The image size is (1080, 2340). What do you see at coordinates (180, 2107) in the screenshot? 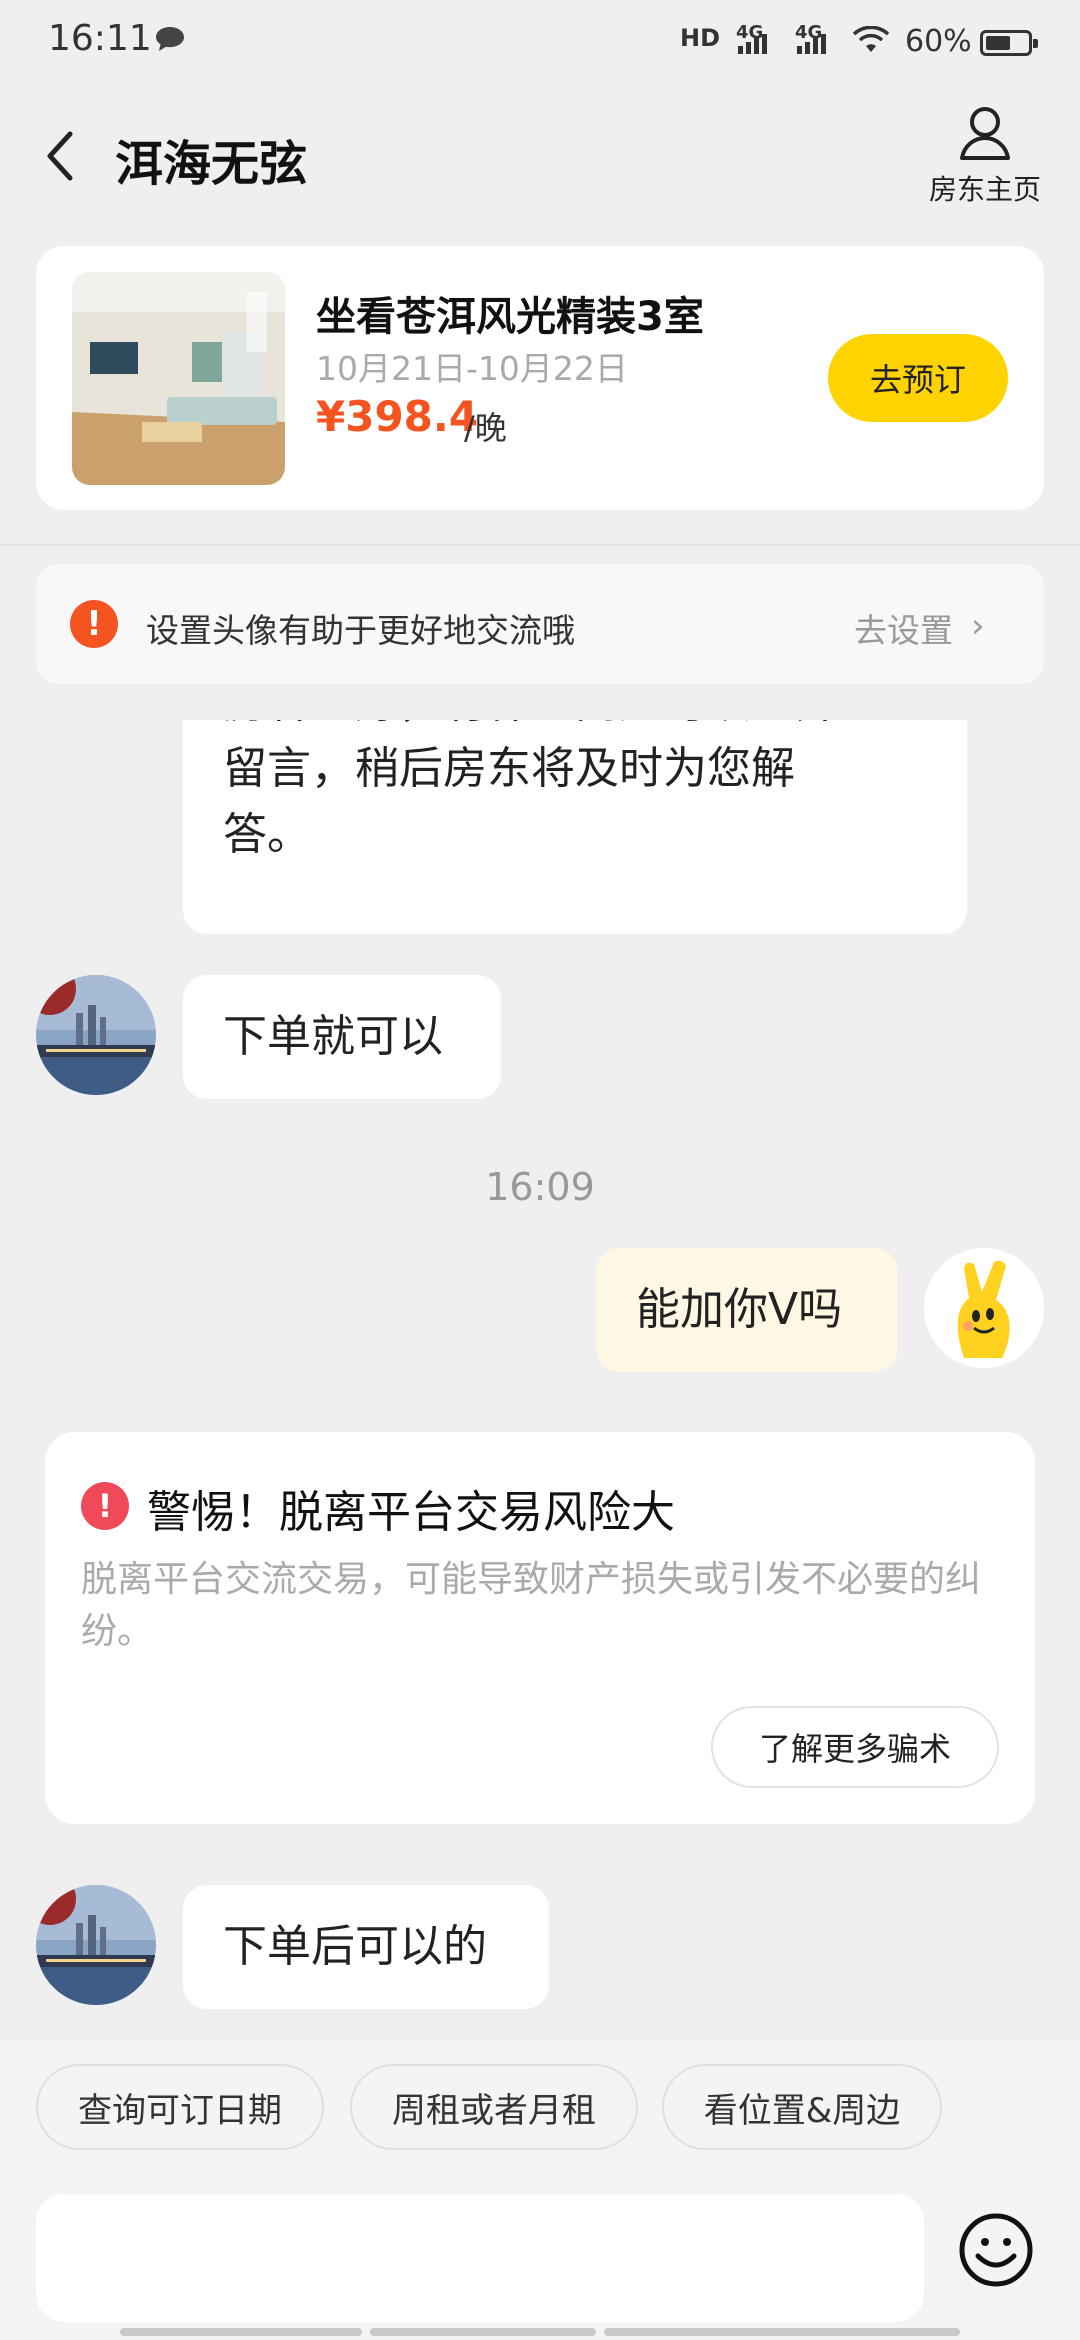
I see `quick-reply-available-dates: 查询可订日期` at bounding box center [180, 2107].